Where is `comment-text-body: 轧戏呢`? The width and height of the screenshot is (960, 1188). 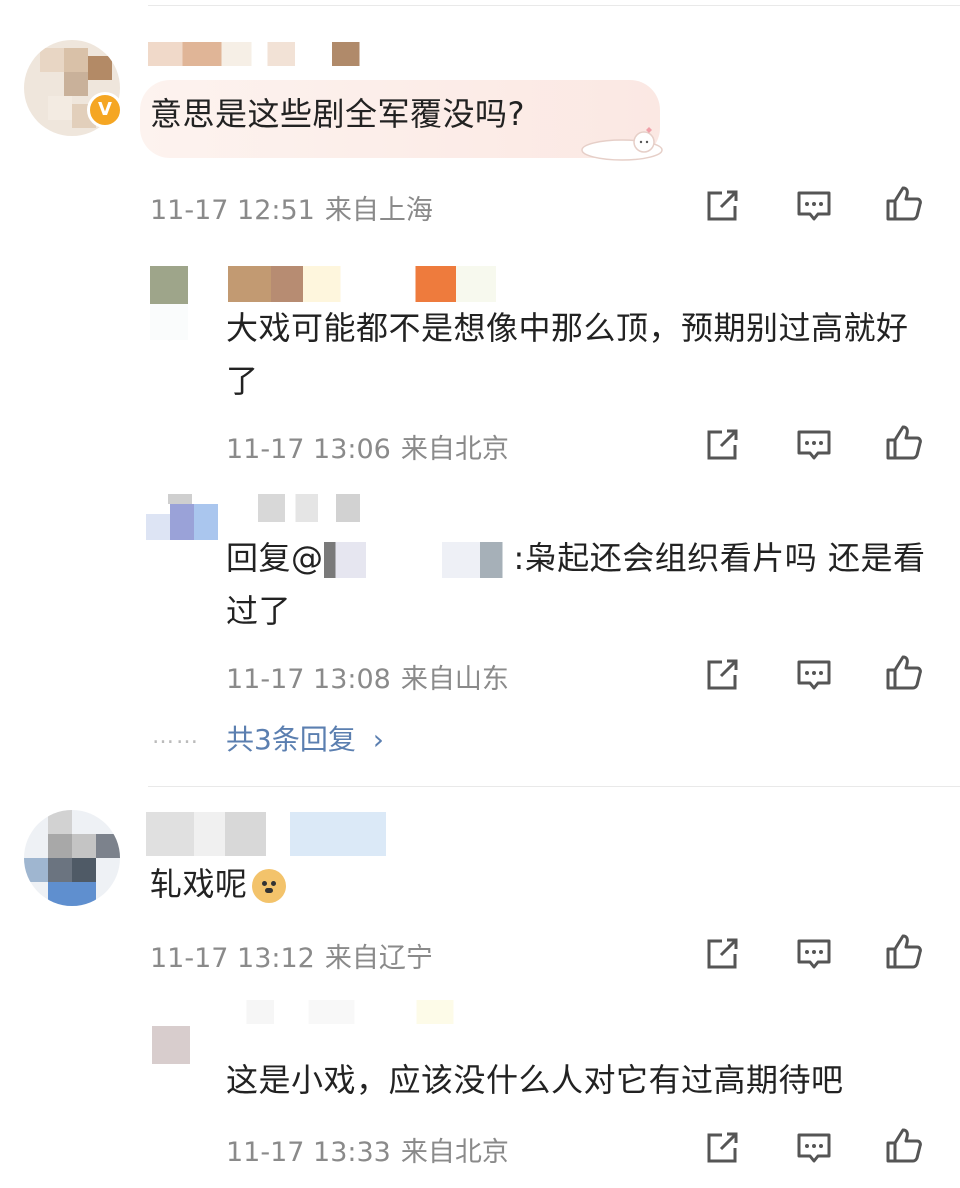
comment-text-body: 轧戏呢 is located at coordinates (199, 884).